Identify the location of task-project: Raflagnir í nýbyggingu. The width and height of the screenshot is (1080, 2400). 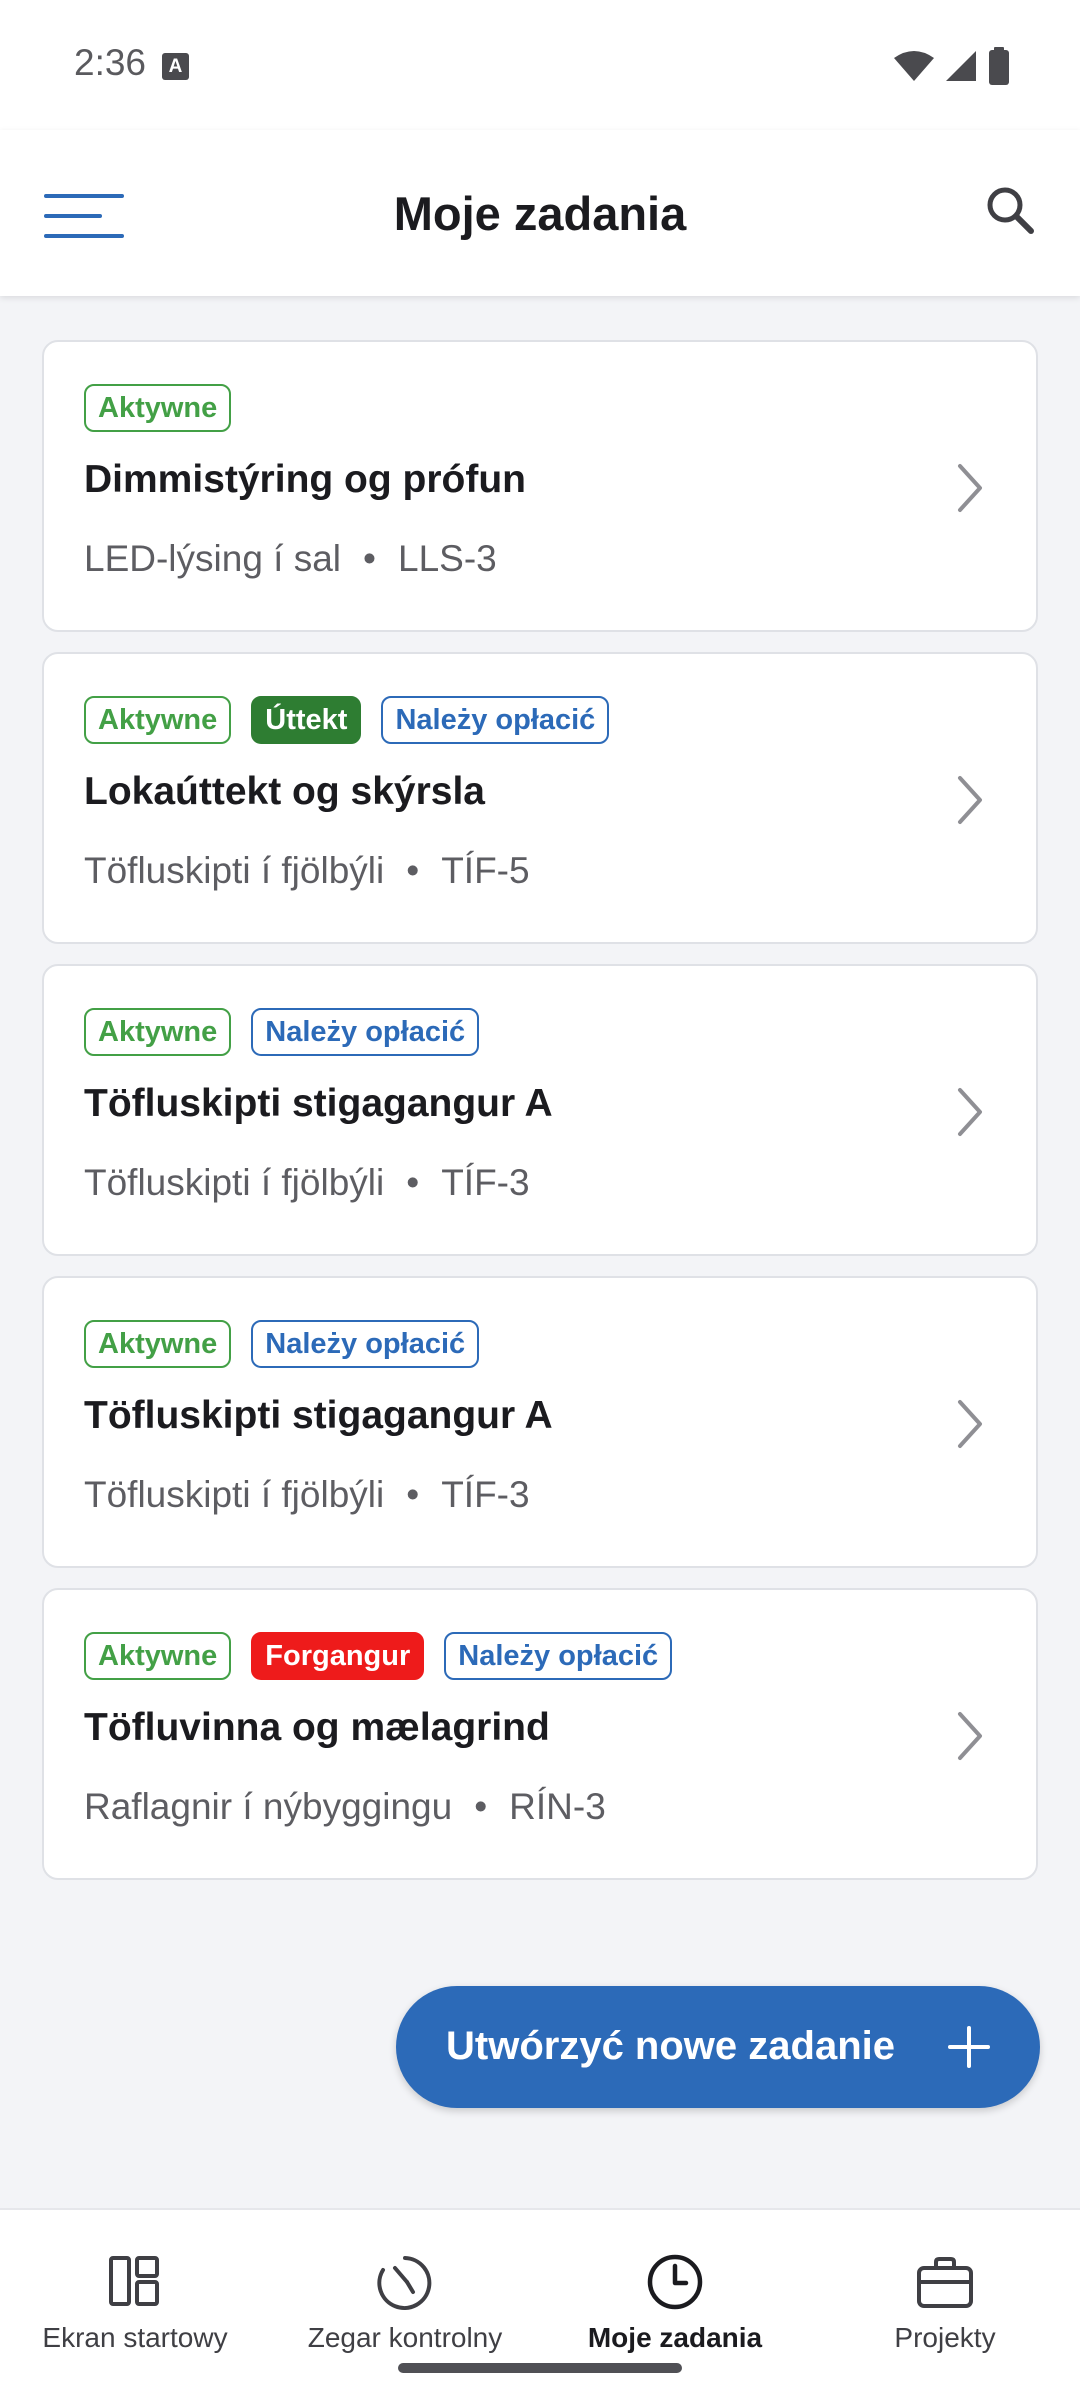
(268, 1806).